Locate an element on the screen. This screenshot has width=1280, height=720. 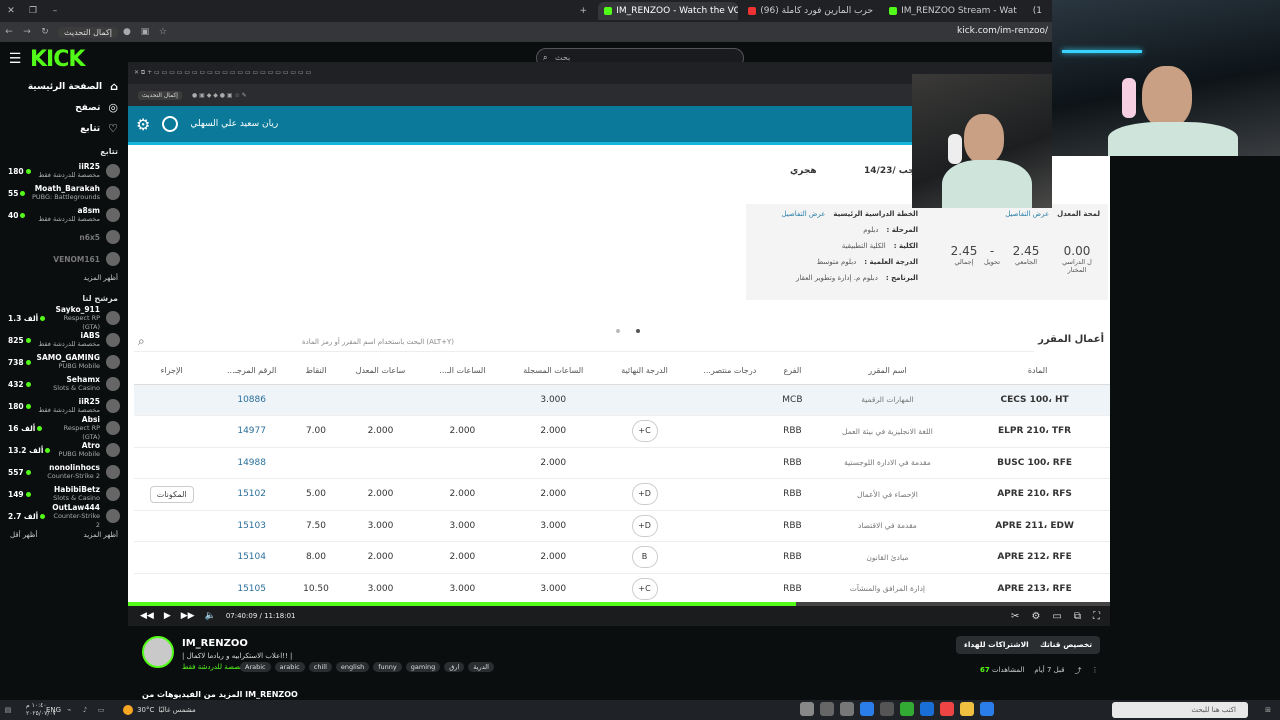
url-field: kick.com/im-renzoo/ is located at coordinates (1002, 31).